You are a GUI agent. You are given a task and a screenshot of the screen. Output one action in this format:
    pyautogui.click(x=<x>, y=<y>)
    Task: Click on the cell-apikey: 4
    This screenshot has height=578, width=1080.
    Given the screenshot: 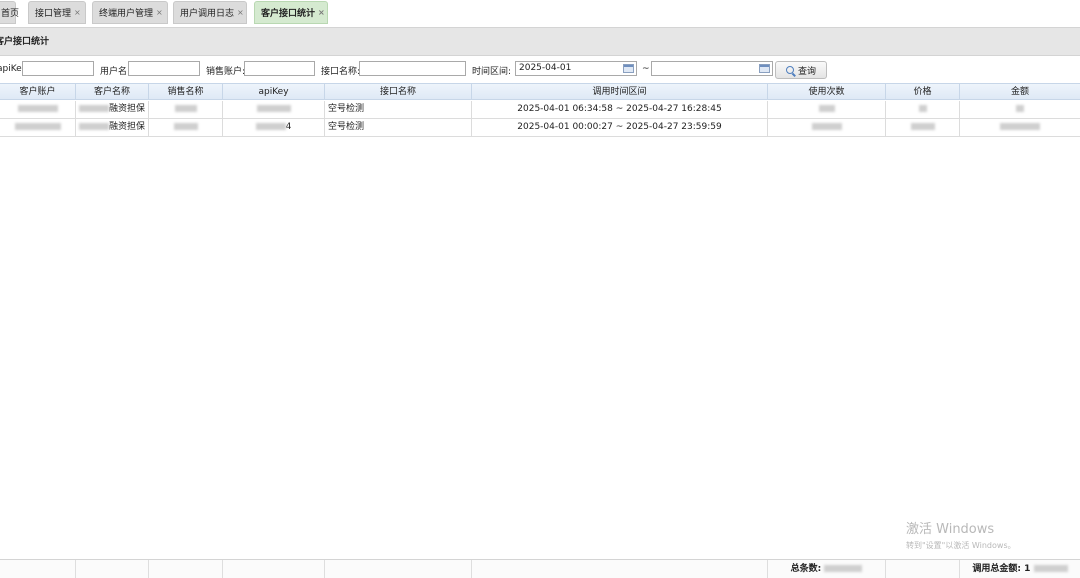 What is the action you would take?
    pyautogui.click(x=274, y=127)
    